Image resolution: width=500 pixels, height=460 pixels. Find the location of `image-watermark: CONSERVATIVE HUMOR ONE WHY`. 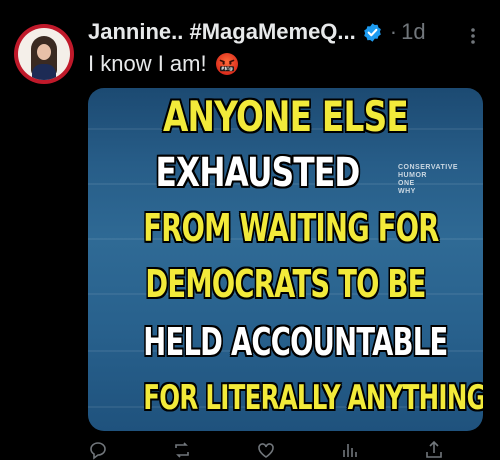

image-watermark: CONSERVATIVE HUMOR ONE WHY is located at coordinates (428, 179).